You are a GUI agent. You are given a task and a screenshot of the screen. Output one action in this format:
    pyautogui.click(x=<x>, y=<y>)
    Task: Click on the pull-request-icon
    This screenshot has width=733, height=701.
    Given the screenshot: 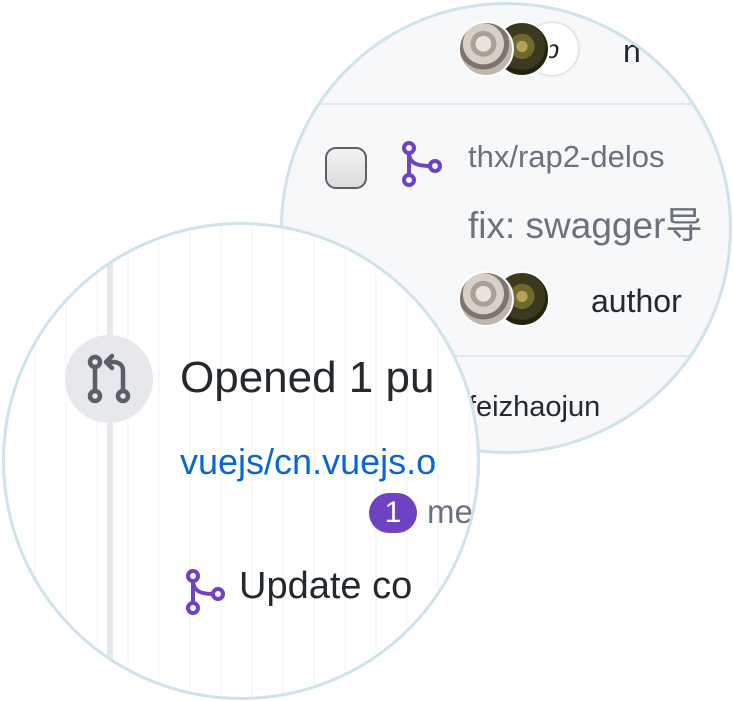 What is the action you would take?
    pyautogui.click(x=109, y=378)
    